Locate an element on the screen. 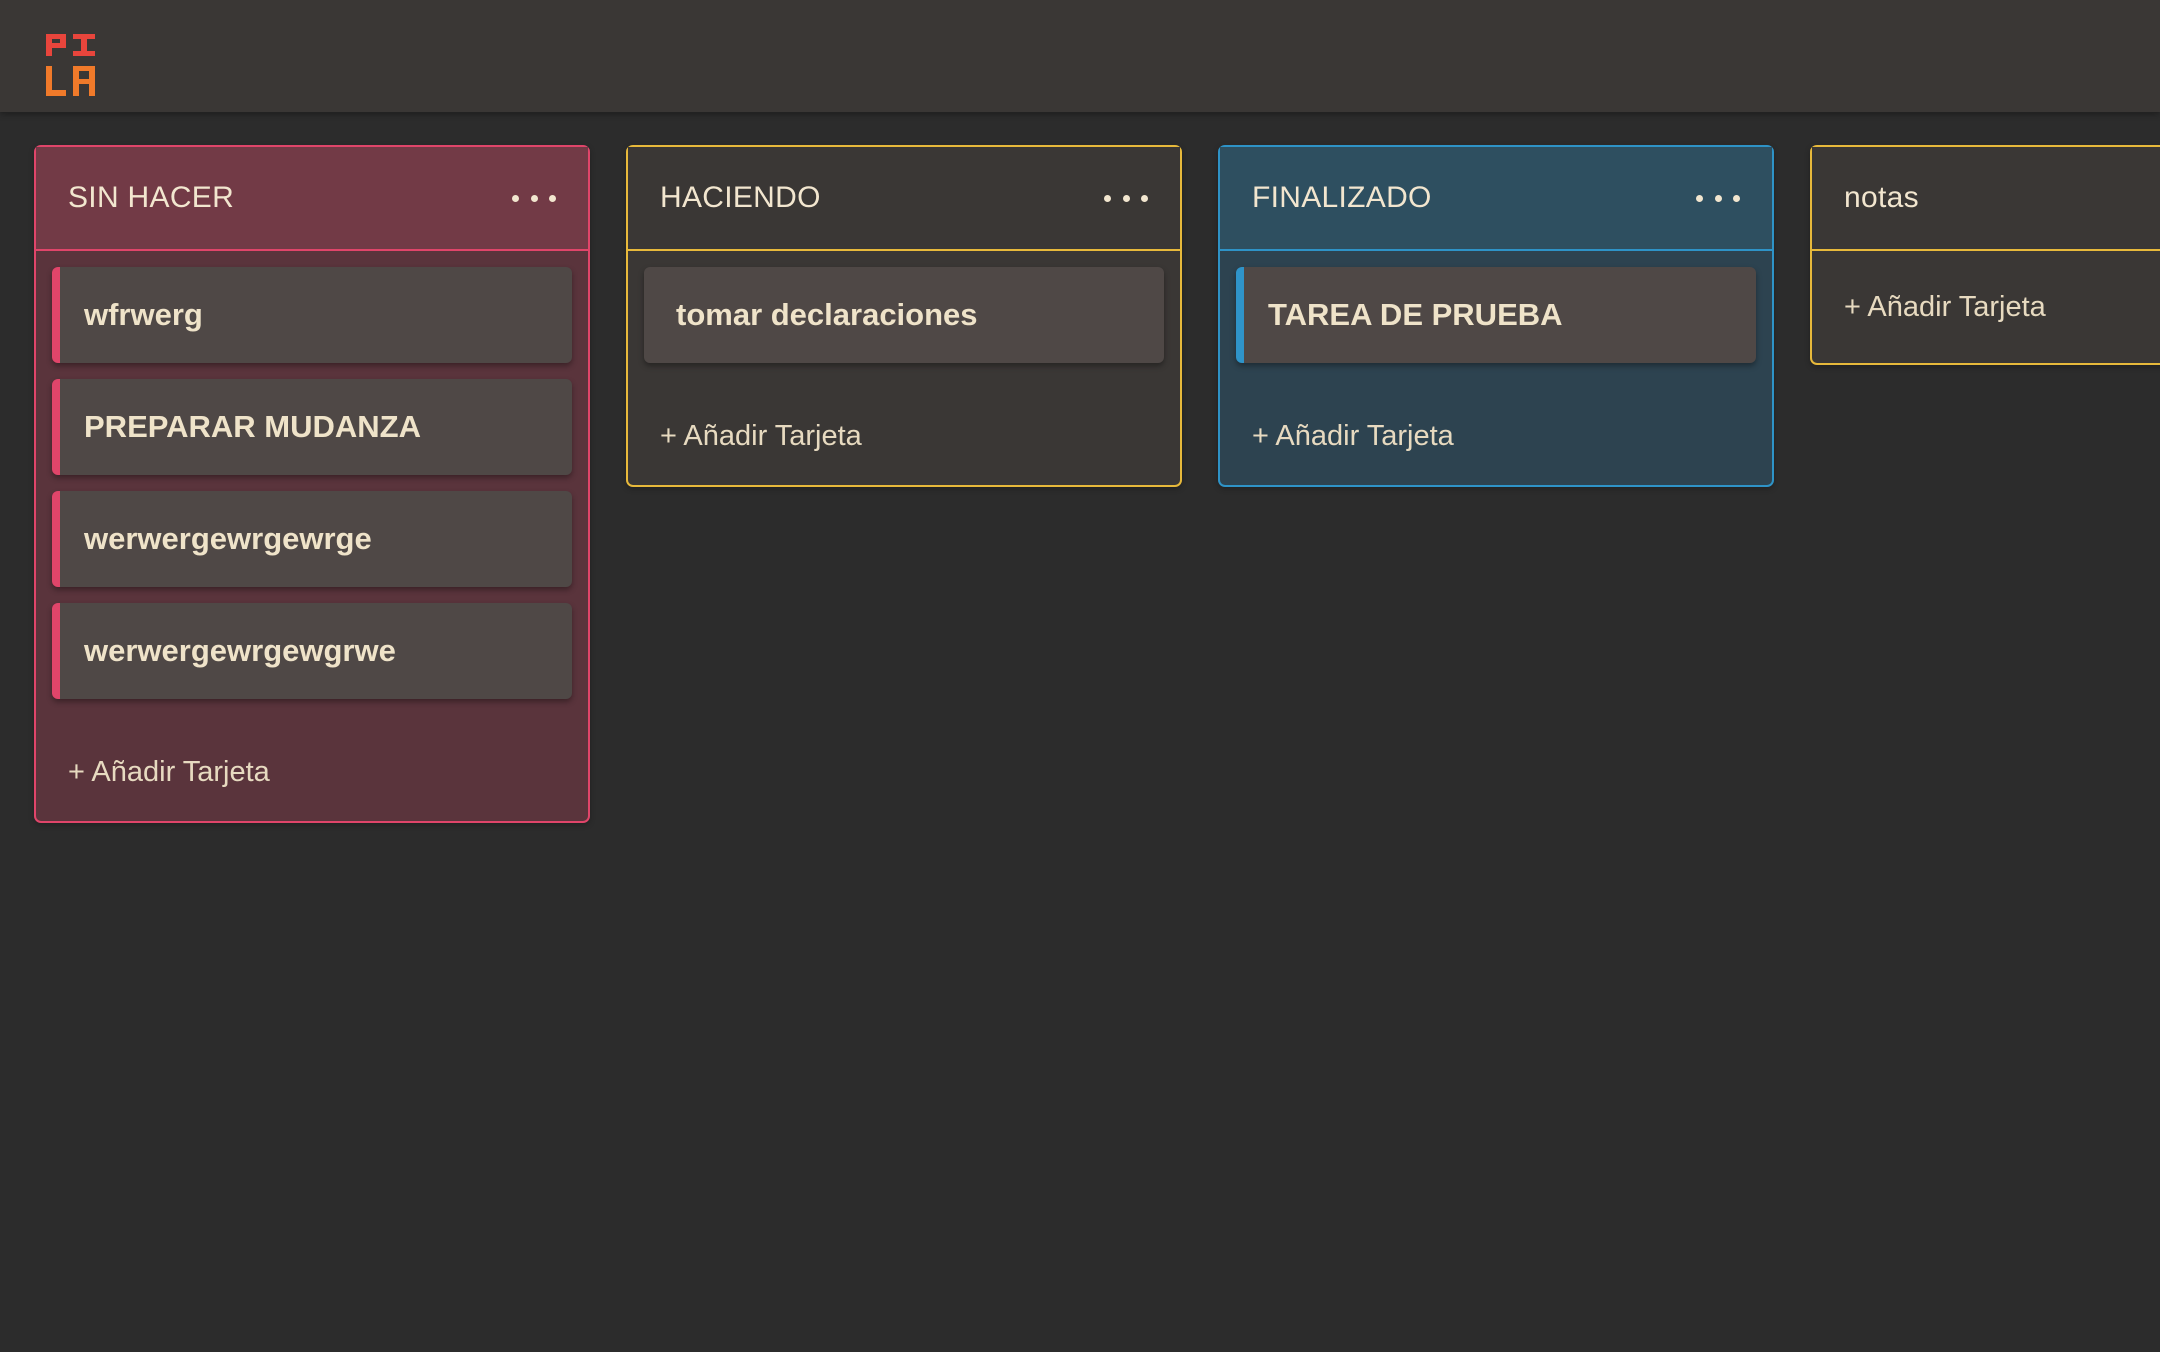  app-header is located at coordinates (1080, 56).